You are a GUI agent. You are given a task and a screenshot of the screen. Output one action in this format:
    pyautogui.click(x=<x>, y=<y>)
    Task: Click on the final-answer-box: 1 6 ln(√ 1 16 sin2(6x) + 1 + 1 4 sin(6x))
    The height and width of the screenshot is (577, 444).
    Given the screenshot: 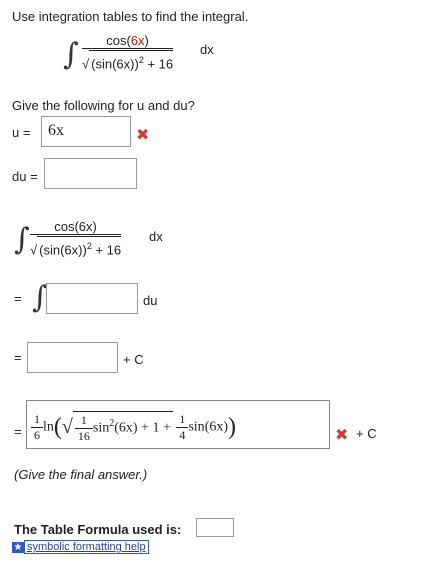 What is the action you would take?
    pyautogui.click(x=178, y=424)
    